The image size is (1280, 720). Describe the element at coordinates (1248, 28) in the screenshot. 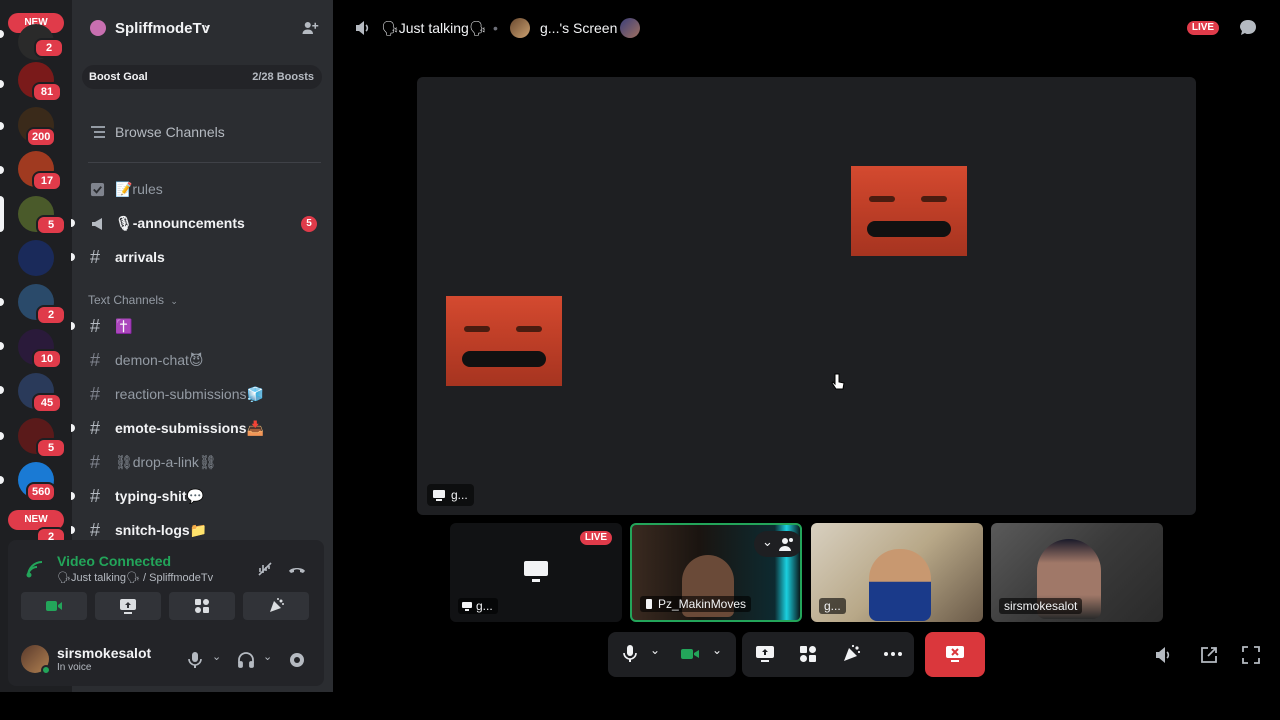

I see `chat-icon` at that location.